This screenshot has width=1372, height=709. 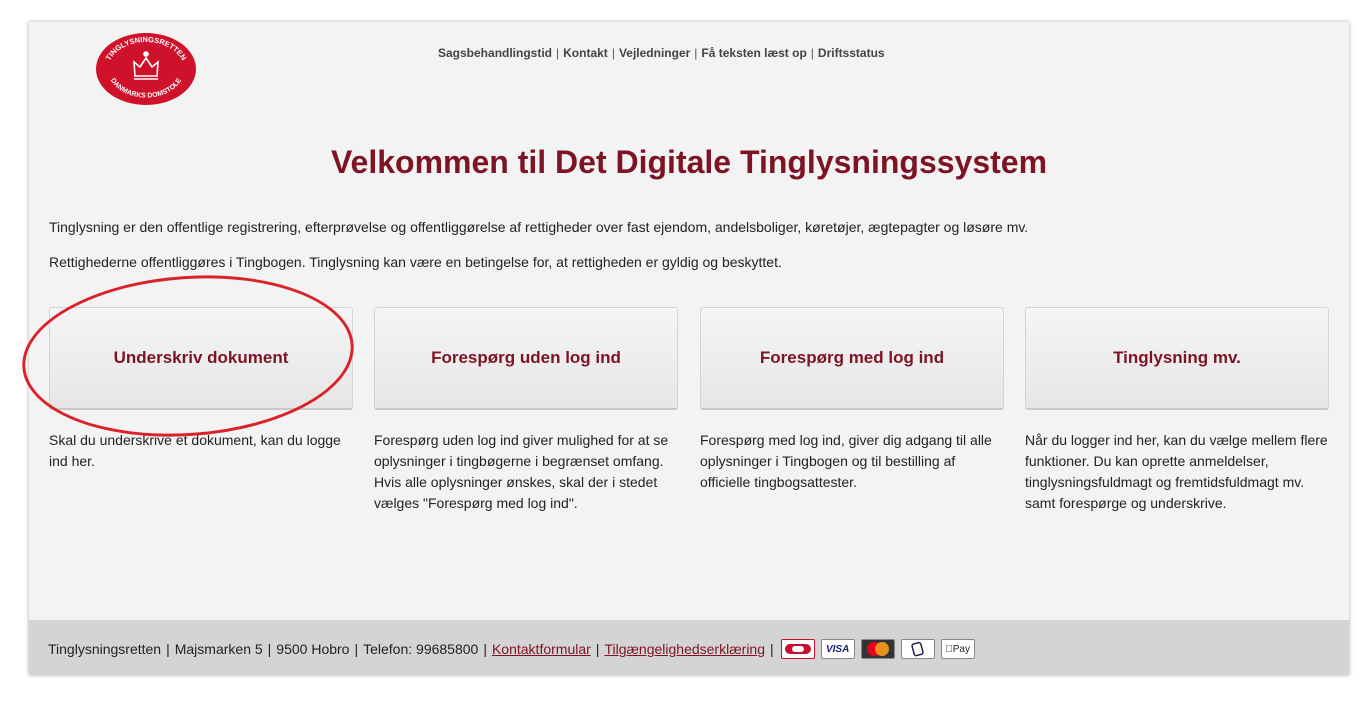 I want to click on nav-driftsstatus: Driftsstatus, so click(x=851, y=53).